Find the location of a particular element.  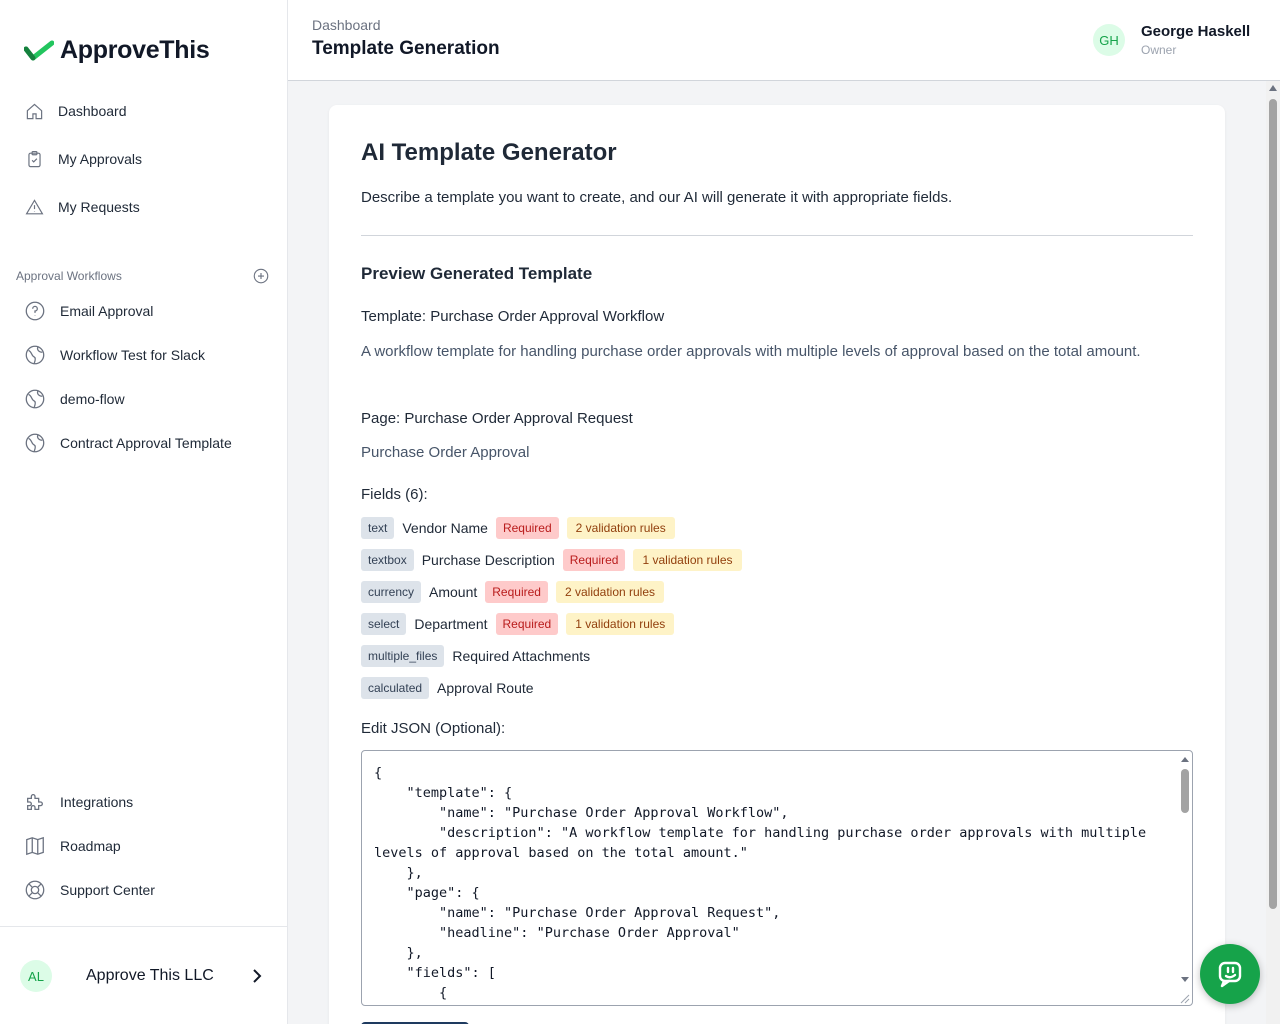

question-circle-icon is located at coordinates (35, 311).